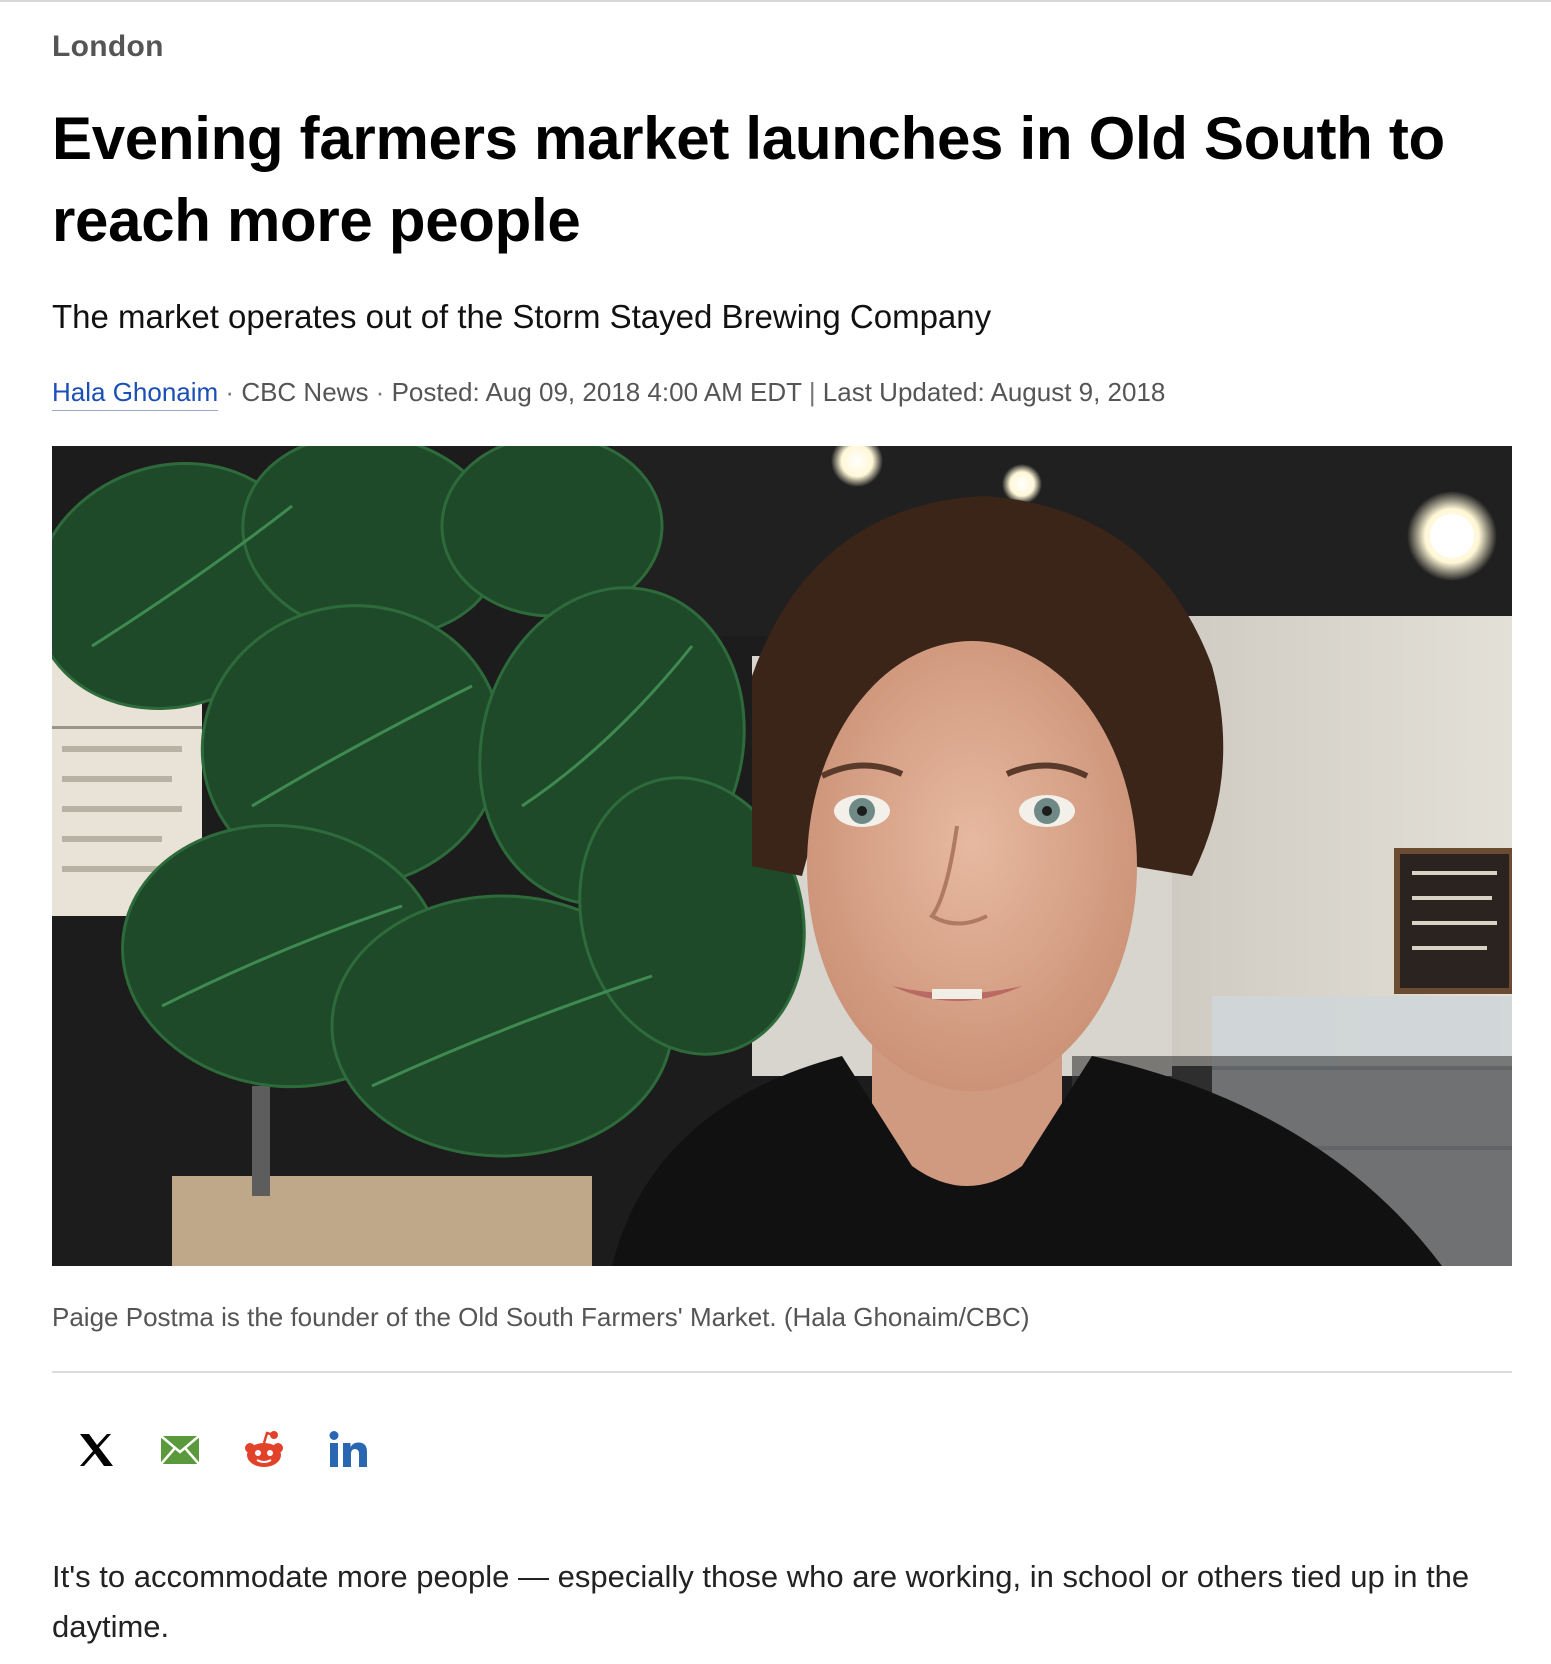  I want to click on linkedin-icon, so click(348, 1449).